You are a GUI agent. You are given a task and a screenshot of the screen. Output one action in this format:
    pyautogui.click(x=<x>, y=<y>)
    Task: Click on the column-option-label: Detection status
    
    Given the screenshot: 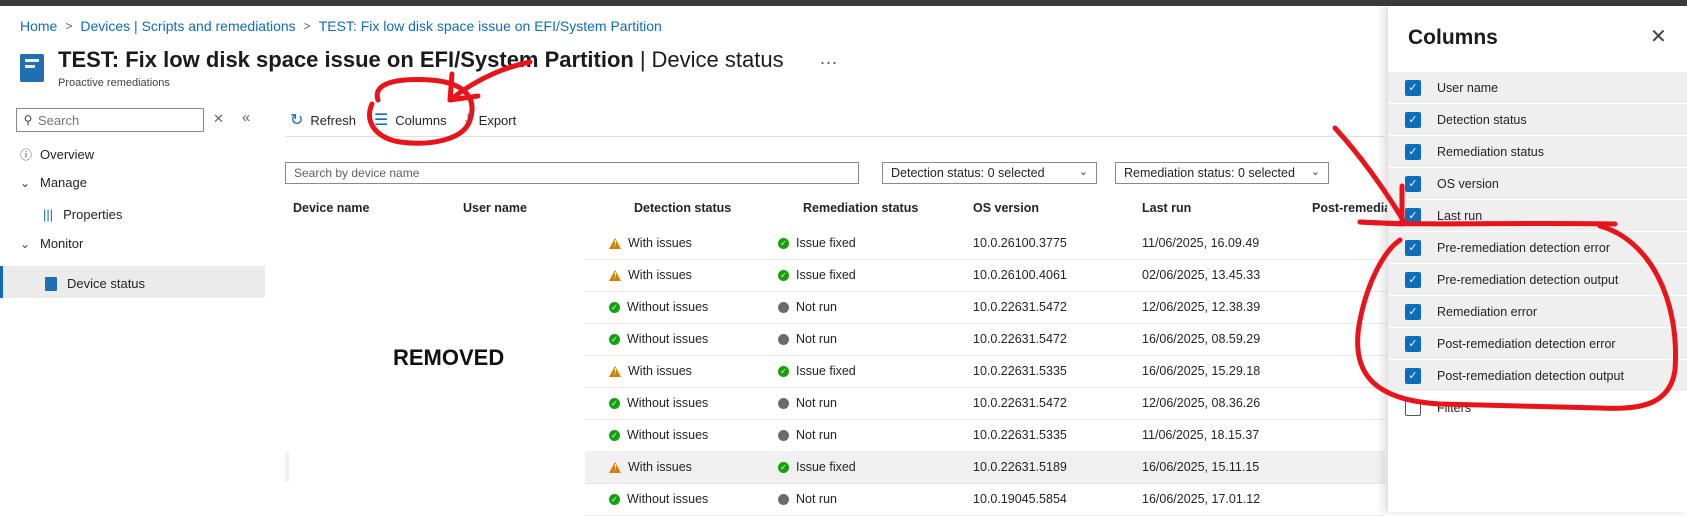 What is the action you would take?
    pyautogui.click(x=1482, y=119)
    